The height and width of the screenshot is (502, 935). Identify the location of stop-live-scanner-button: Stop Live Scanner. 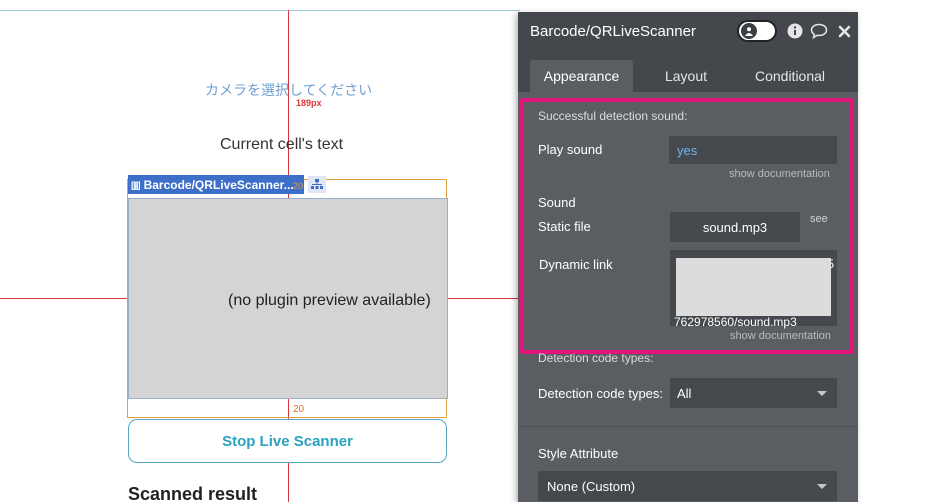
(287, 441).